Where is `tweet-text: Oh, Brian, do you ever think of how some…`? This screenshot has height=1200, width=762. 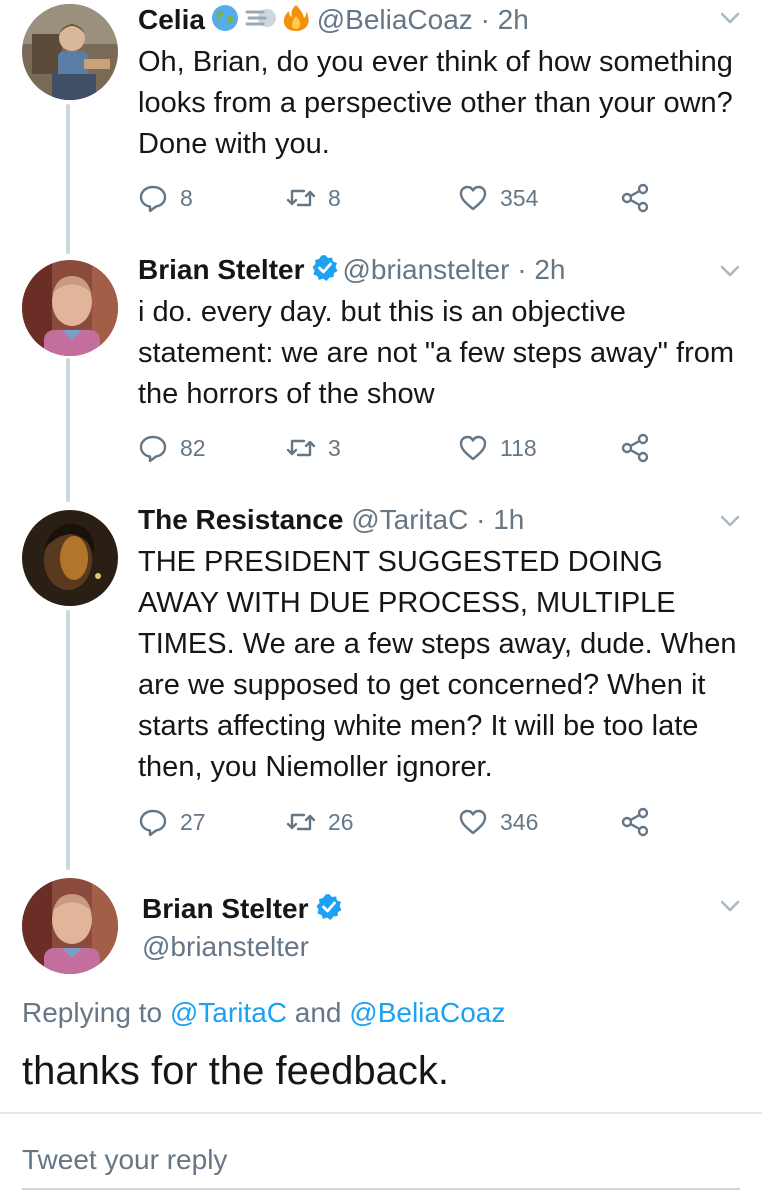
tweet-text: Oh, Brian, do you ever think of how some… is located at coordinates (435, 103).